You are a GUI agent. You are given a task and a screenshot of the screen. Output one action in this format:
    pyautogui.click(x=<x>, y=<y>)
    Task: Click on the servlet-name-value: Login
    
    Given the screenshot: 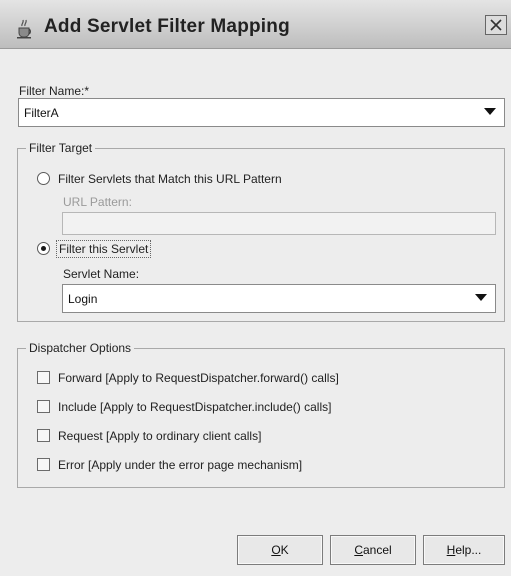 What is the action you would take?
    pyautogui.click(x=83, y=299)
    